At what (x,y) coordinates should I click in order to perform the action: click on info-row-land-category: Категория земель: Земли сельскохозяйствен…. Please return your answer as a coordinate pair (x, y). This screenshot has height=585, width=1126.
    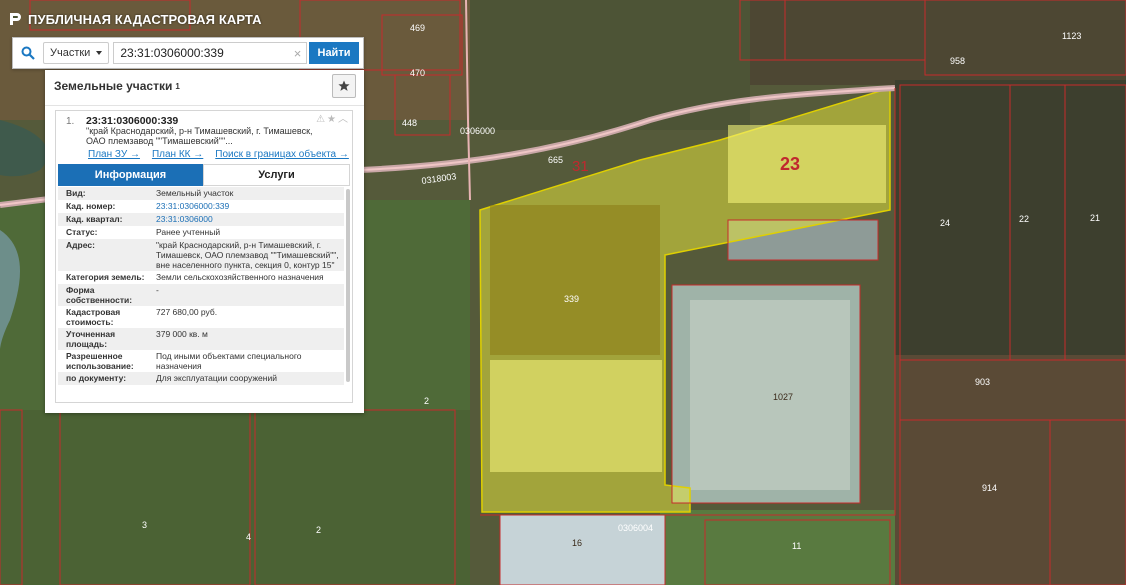
    Looking at the image, I should click on (195, 277).